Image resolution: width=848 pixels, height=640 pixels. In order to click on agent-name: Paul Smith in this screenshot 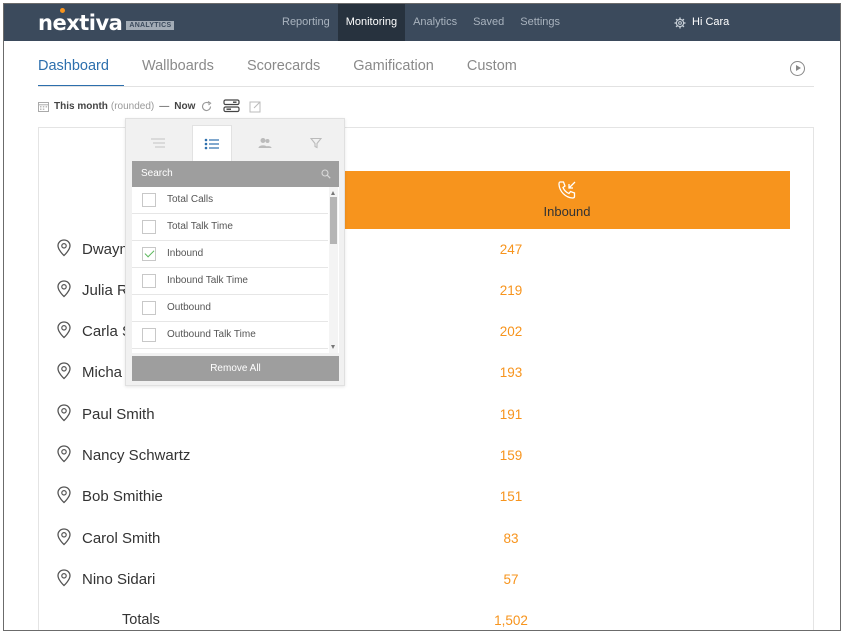, I will do `click(118, 414)`.